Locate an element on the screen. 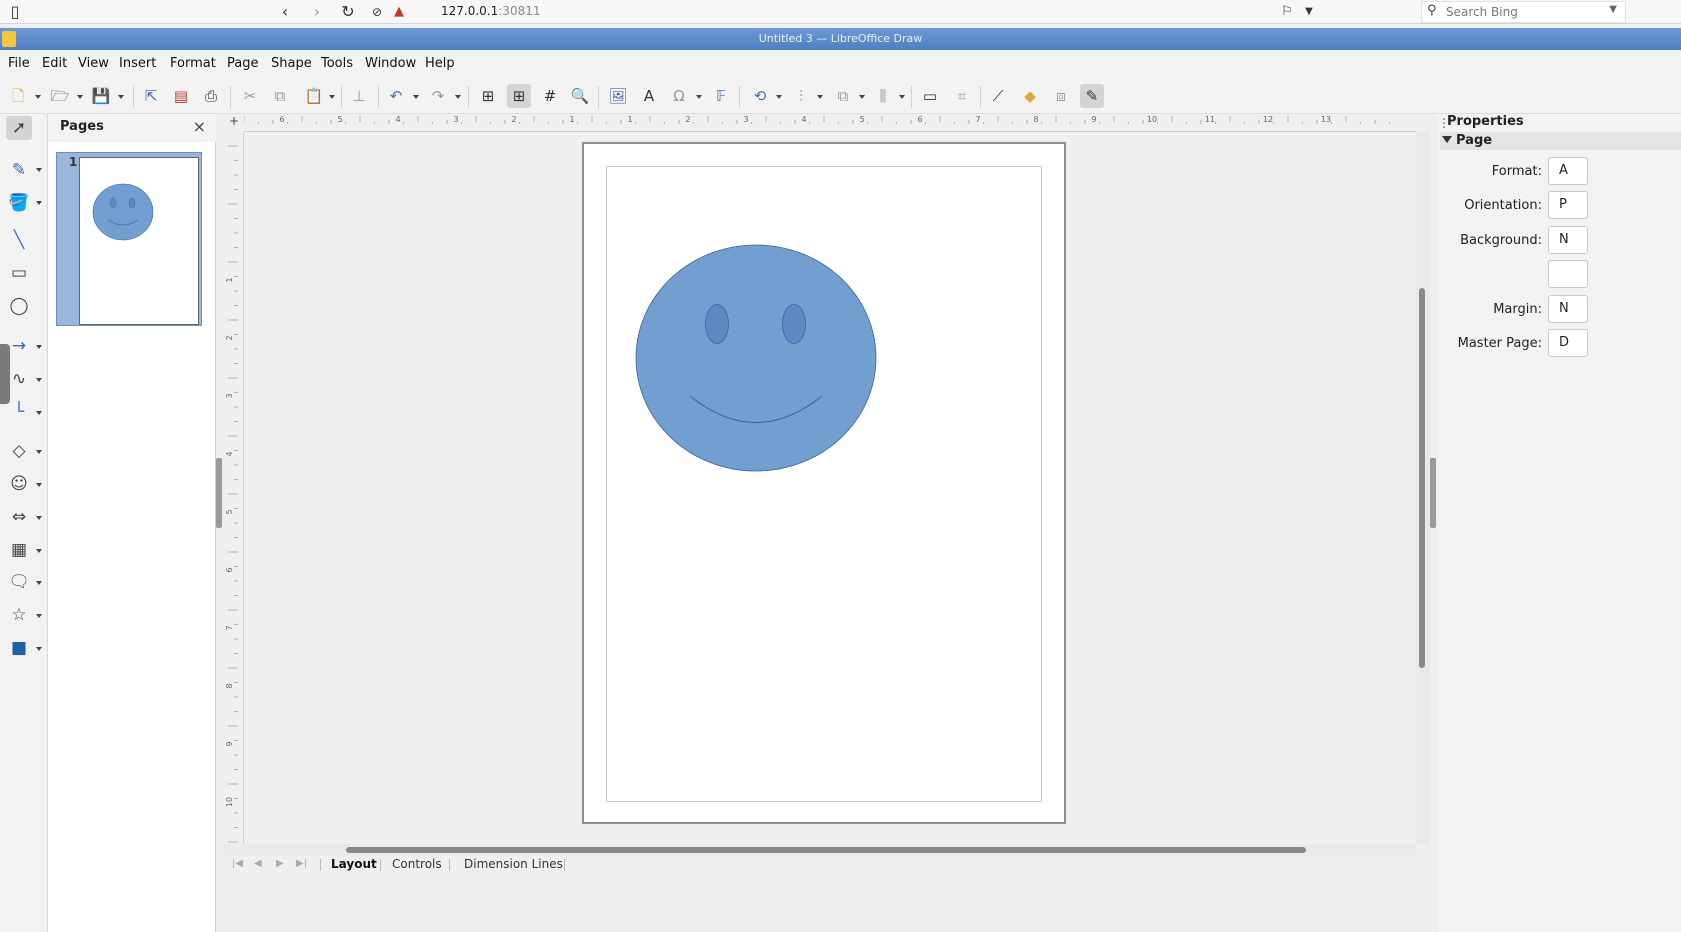 The width and height of the screenshot is (1681, 932). stars-icon: ☆ is located at coordinates (19, 615).